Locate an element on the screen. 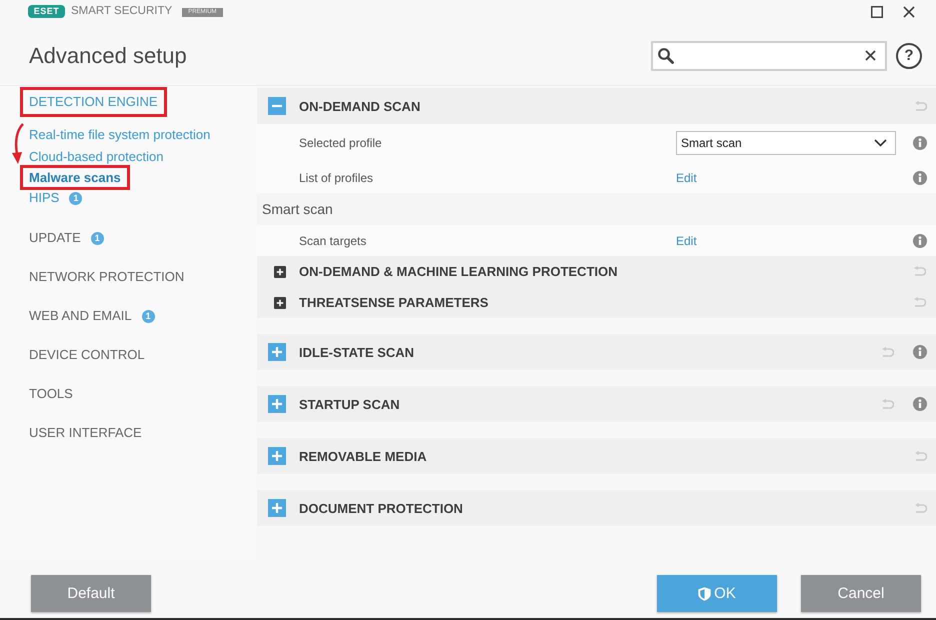 The width and height of the screenshot is (936, 620). setting-label: Scan targets is located at coordinates (333, 241).